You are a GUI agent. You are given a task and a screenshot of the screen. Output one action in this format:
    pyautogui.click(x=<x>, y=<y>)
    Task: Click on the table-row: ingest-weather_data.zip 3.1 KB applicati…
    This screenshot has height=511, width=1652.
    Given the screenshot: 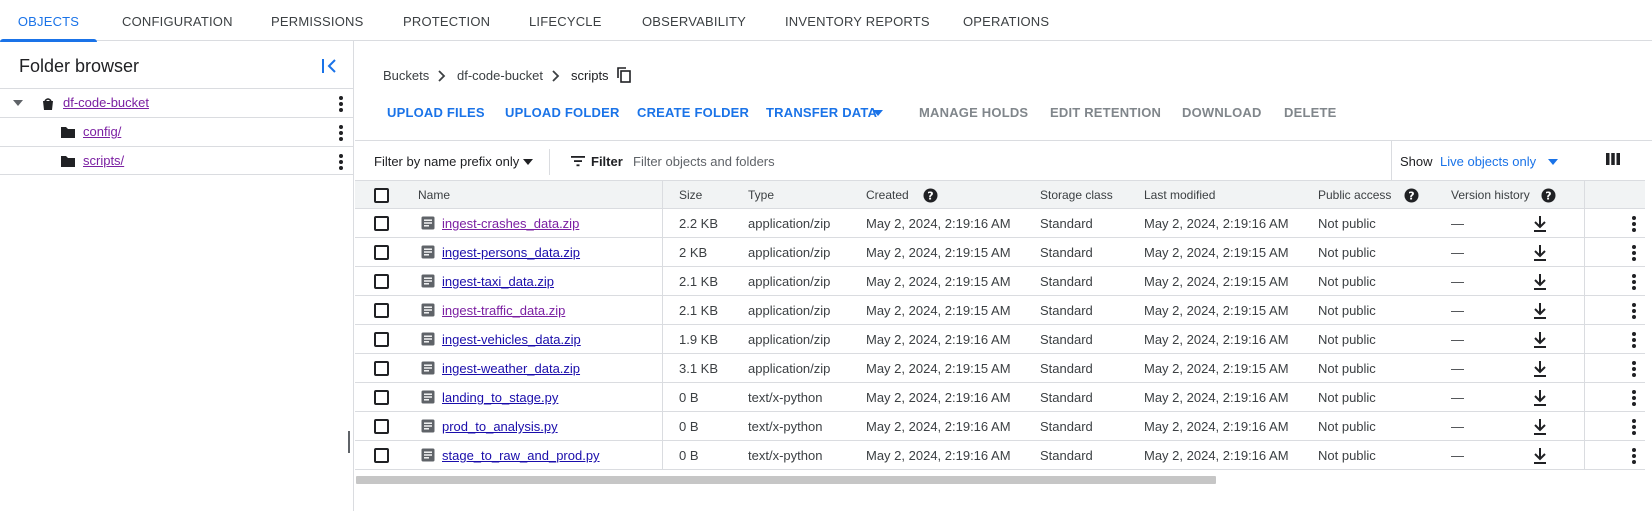 What is the action you would take?
    pyautogui.click(x=1000, y=368)
    